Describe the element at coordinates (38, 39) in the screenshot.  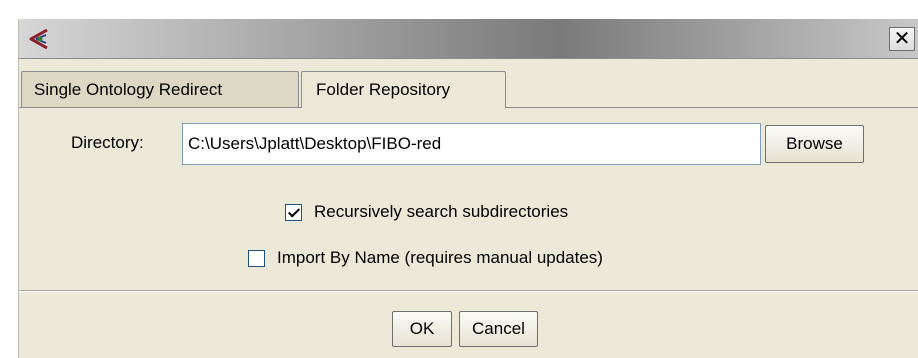
I see `protege-app-icon` at that location.